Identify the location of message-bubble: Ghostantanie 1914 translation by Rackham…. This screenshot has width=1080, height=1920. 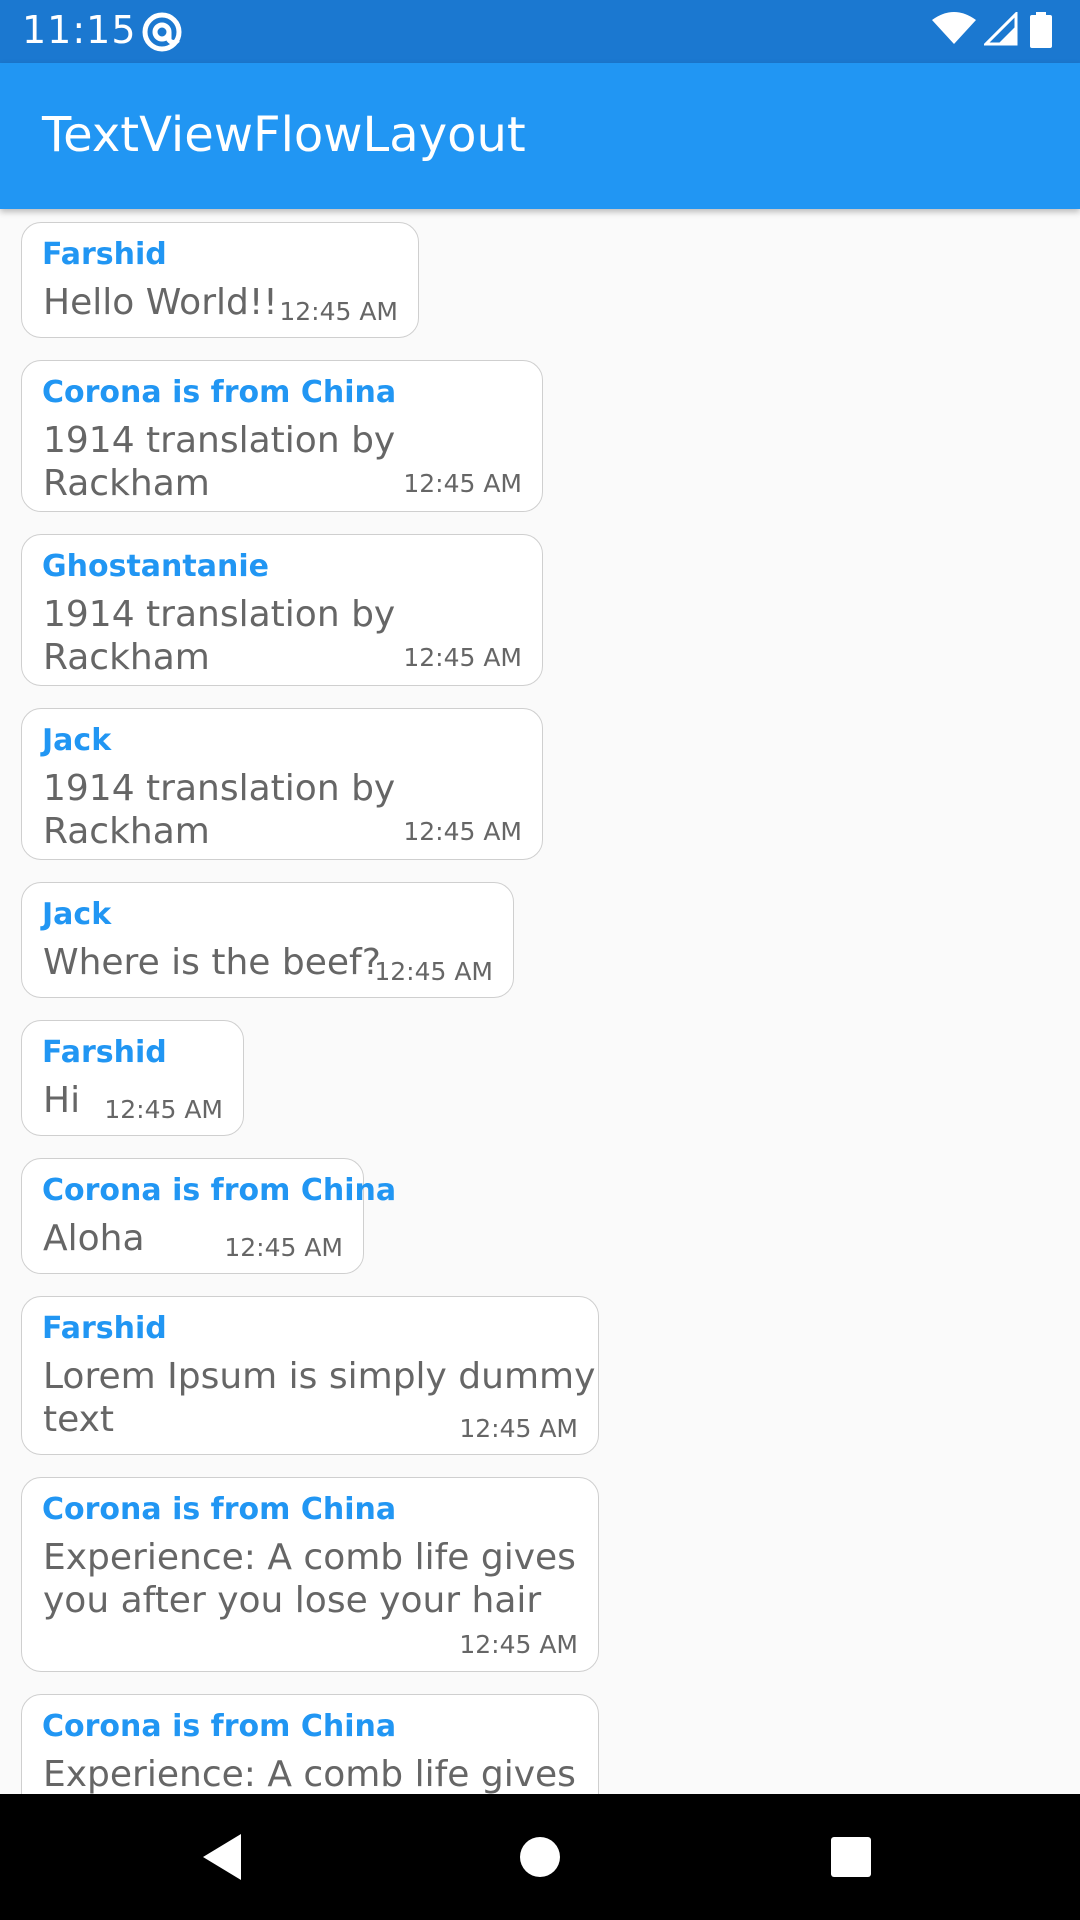
(282, 610).